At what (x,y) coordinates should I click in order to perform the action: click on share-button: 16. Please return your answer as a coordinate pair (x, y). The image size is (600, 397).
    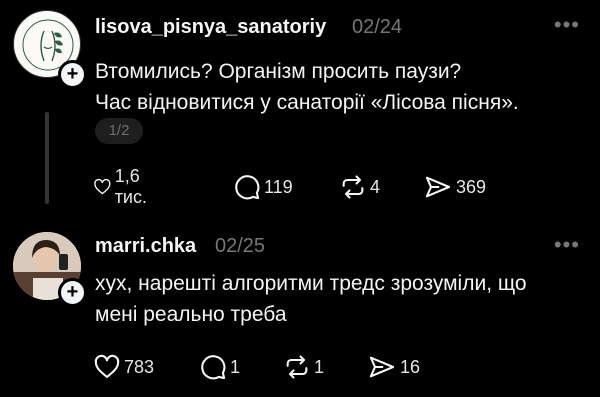
    Looking at the image, I should click on (393, 367).